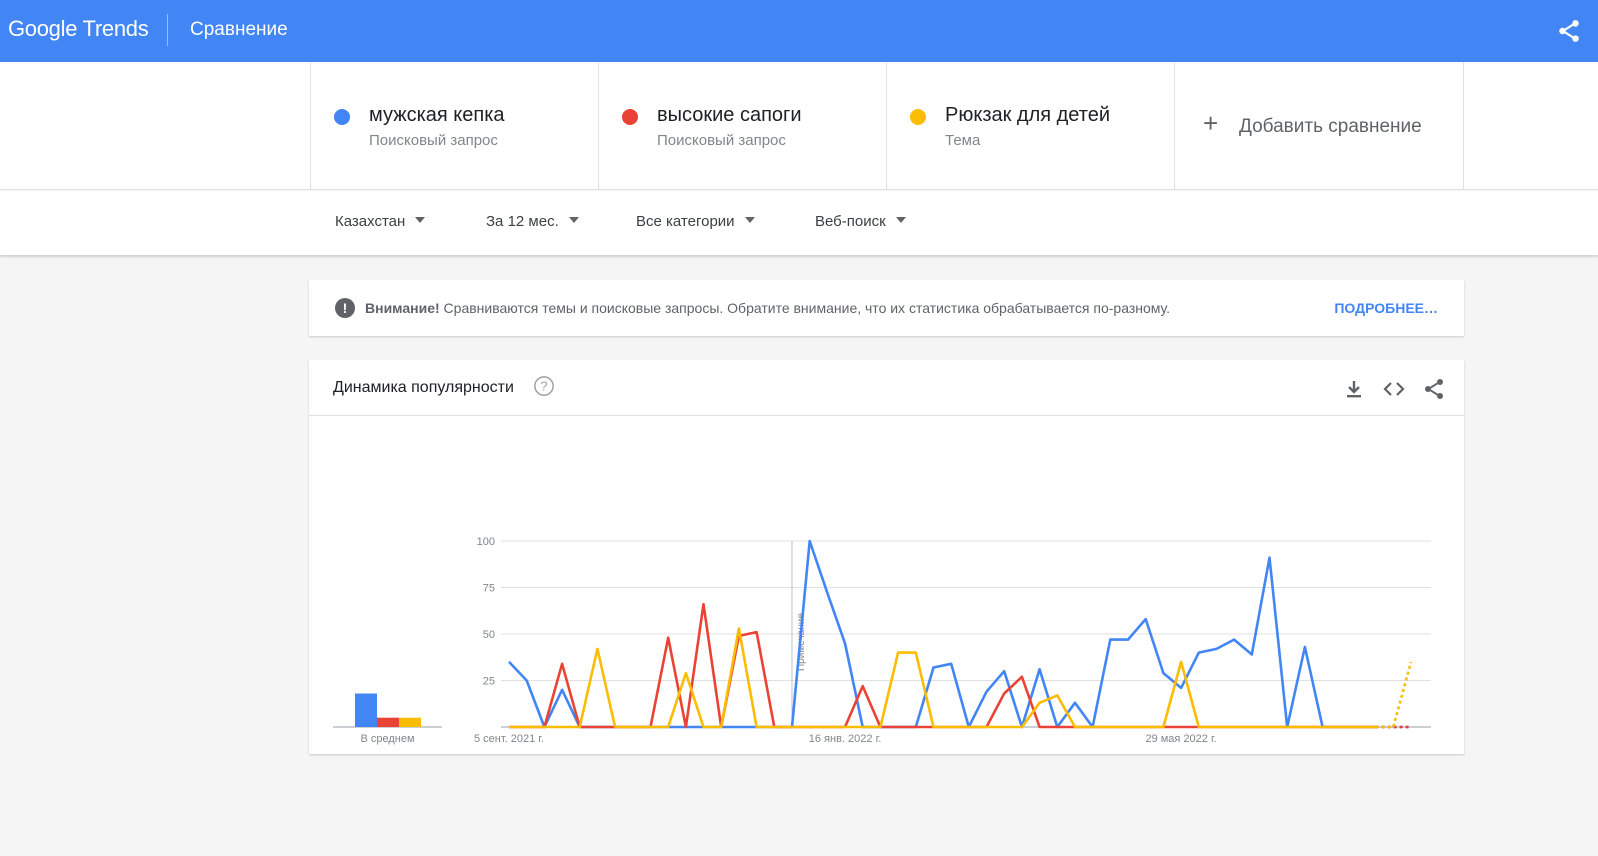 This screenshot has width=1598, height=856. I want to click on search-type-dropdown: Веб-поиск, so click(860, 221).